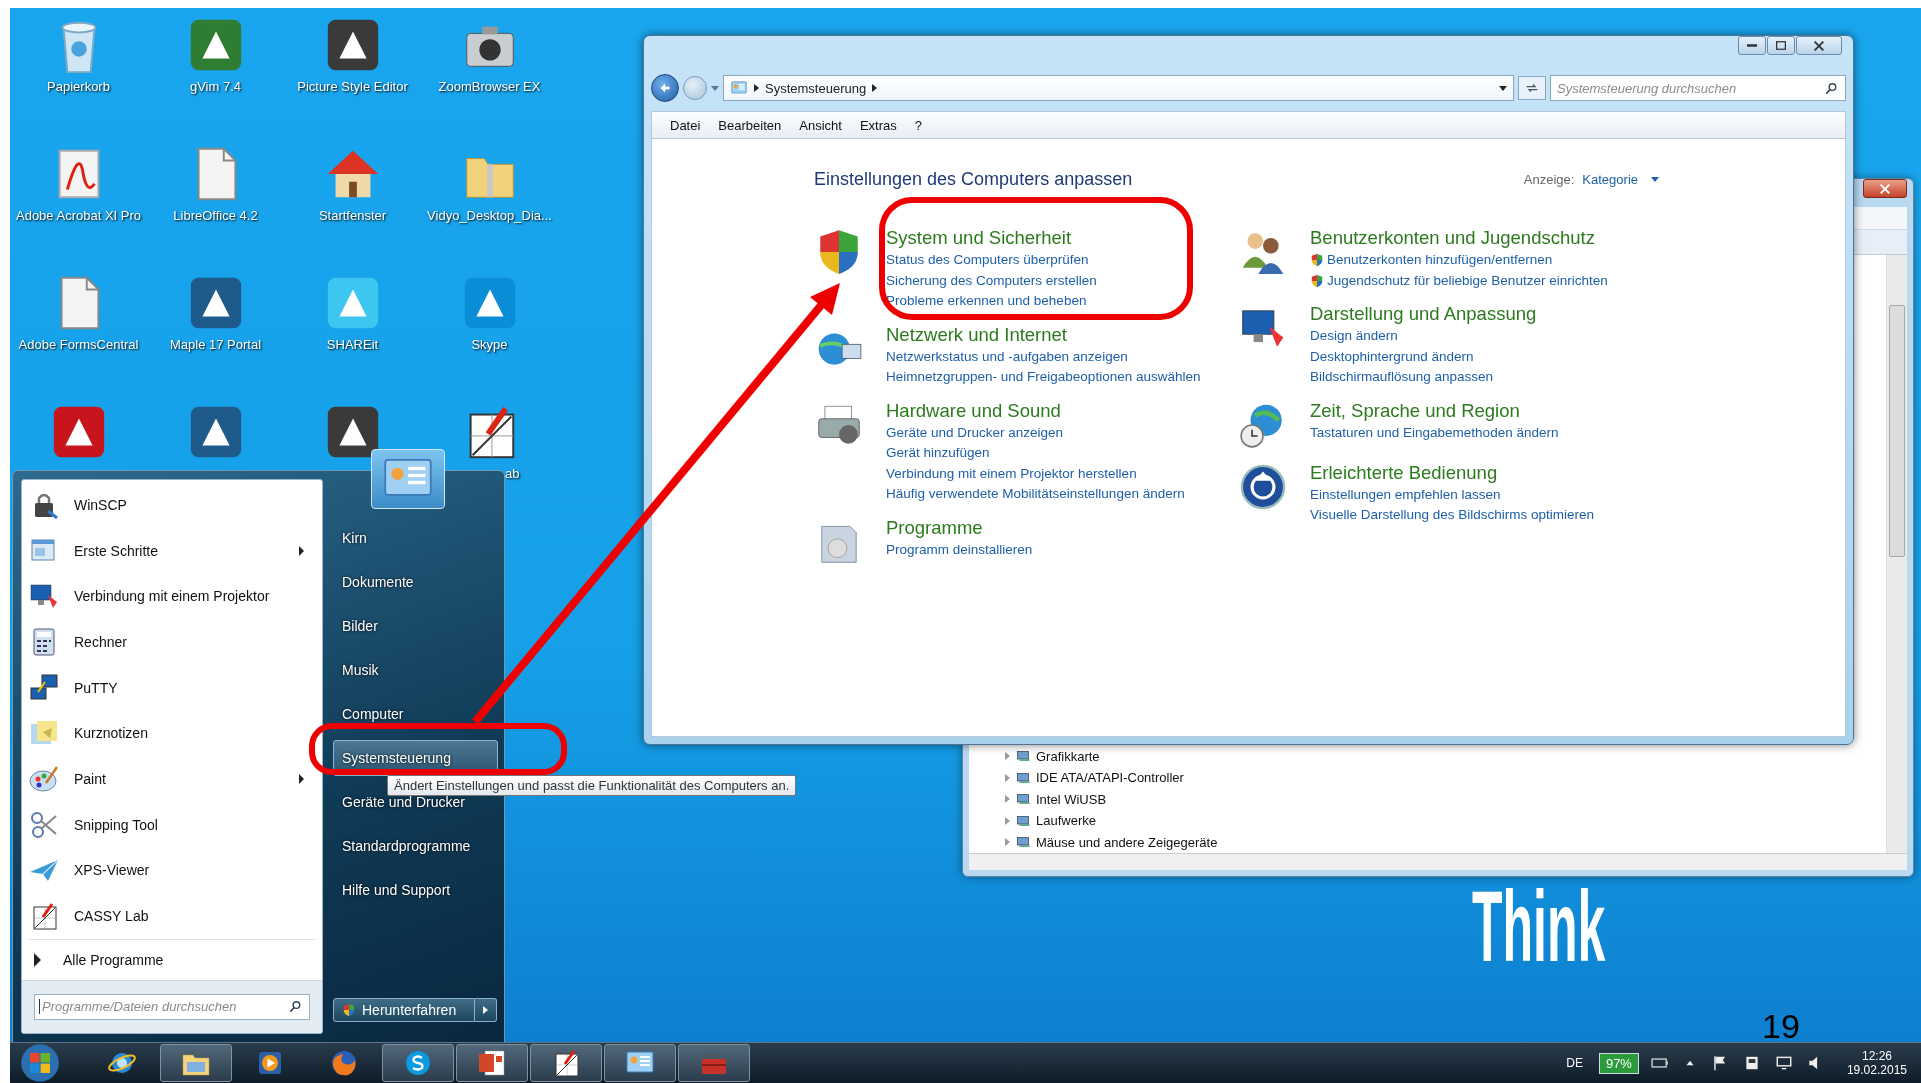  I want to click on shutdown-options-button, so click(486, 1010).